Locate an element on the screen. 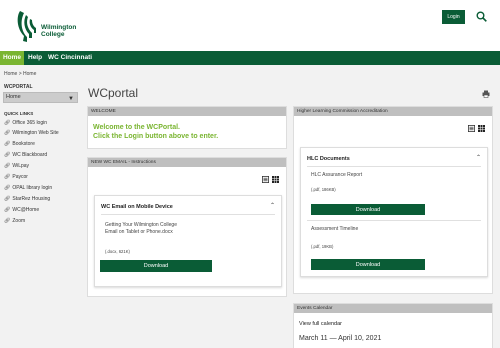  calendar-date-range: March 11 — April 10, 2021 is located at coordinates (340, 338).